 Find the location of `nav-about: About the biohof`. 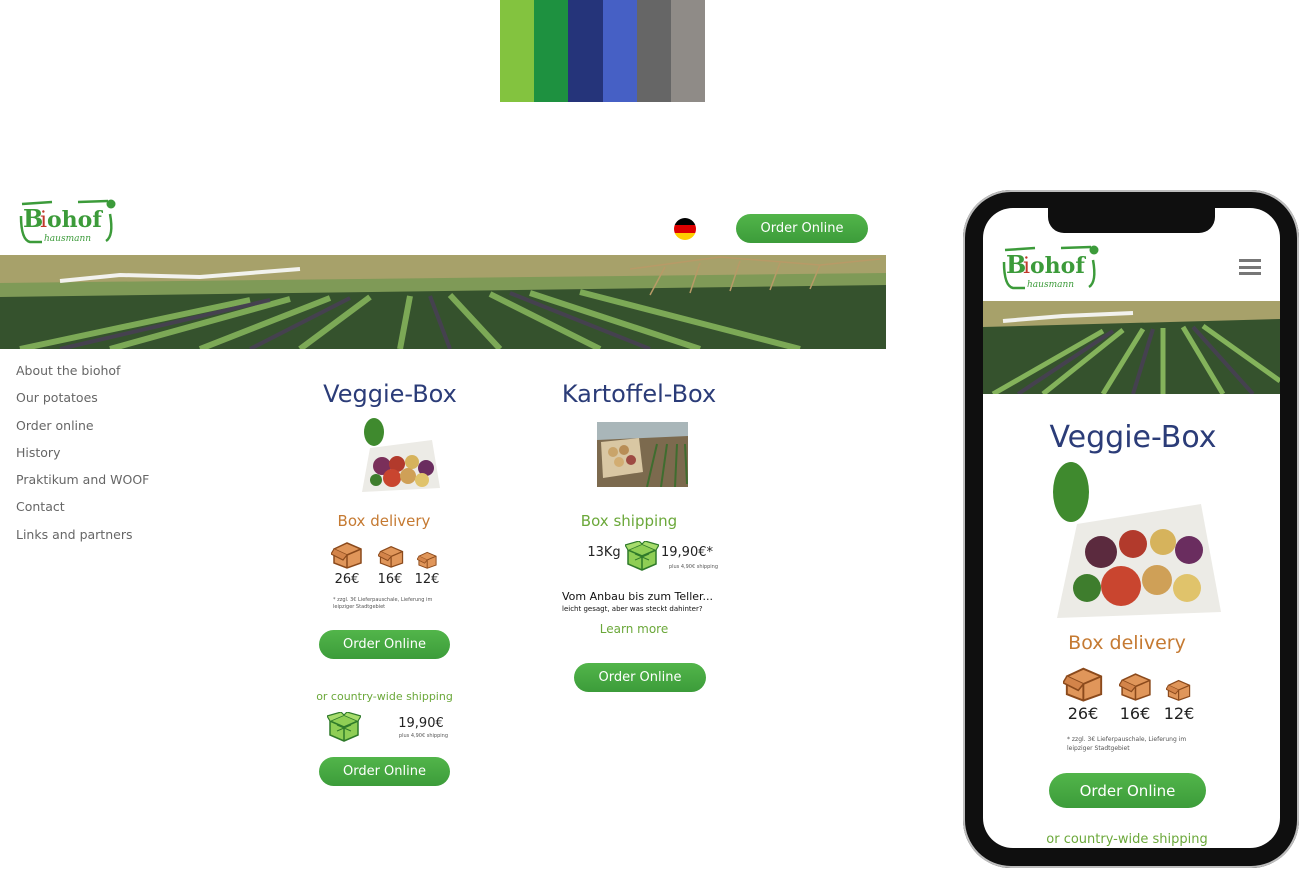

nav-about: About the biohof is located at coordinates (82, 375).